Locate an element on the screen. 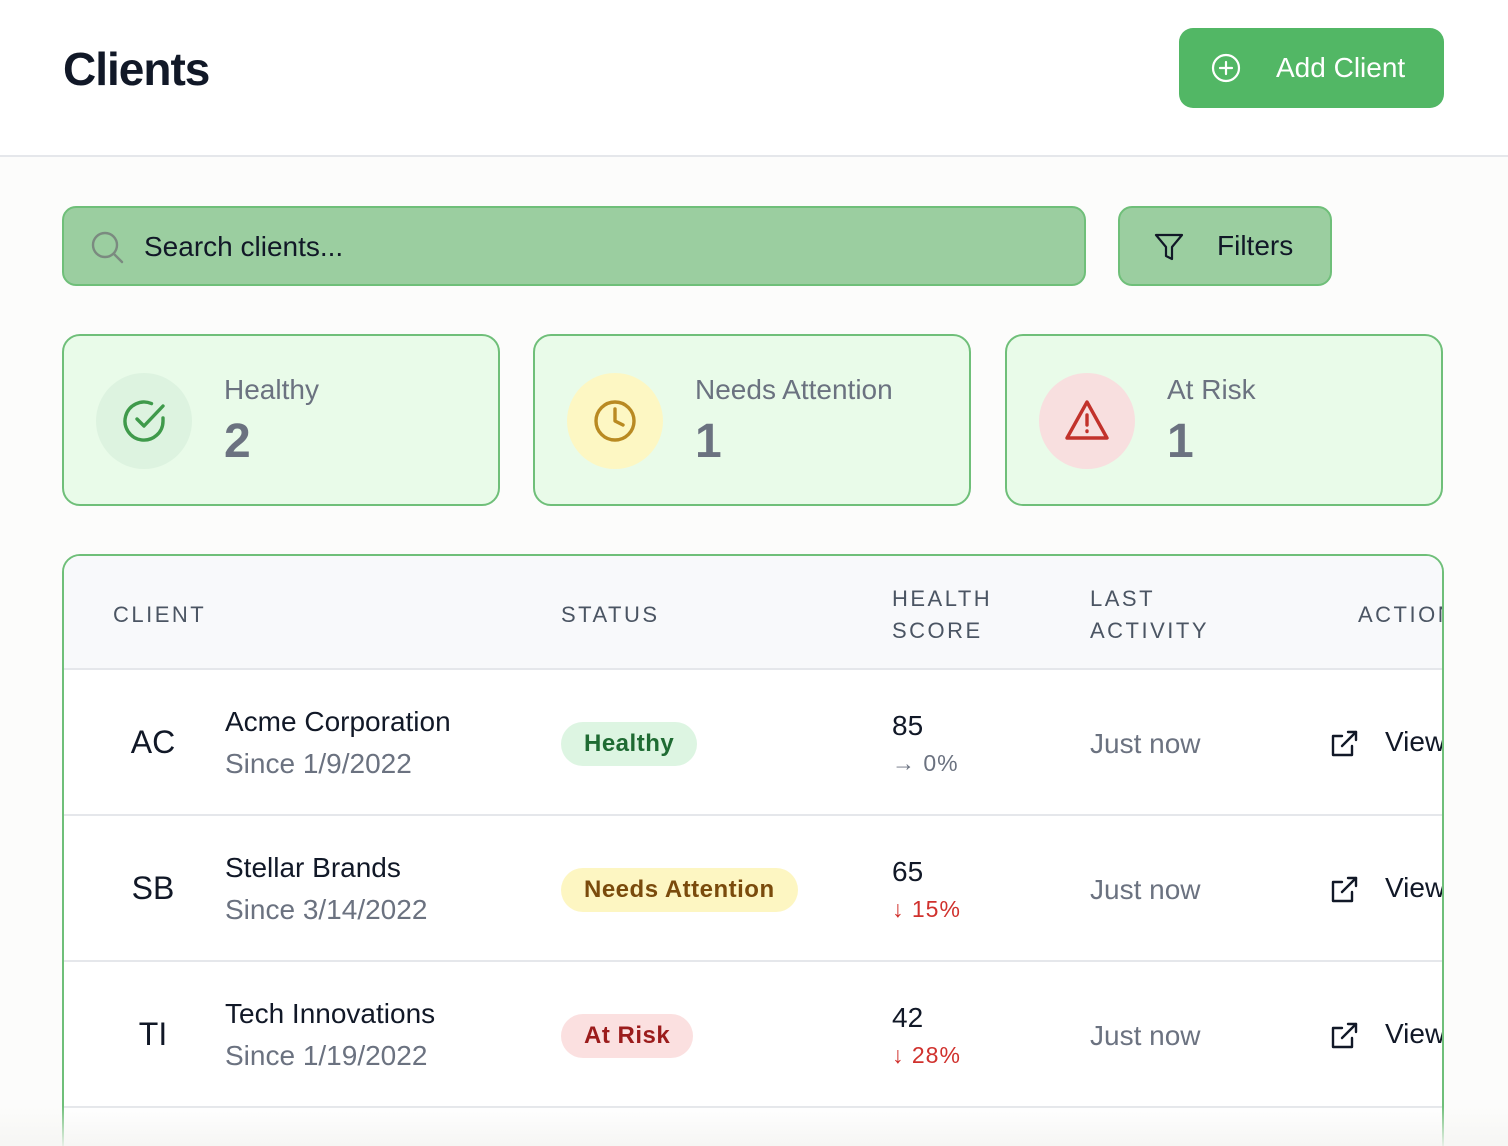 The width and height of the screenshot is (1508, 1146). client-initials: TI is located at coordinates (153, 1034).